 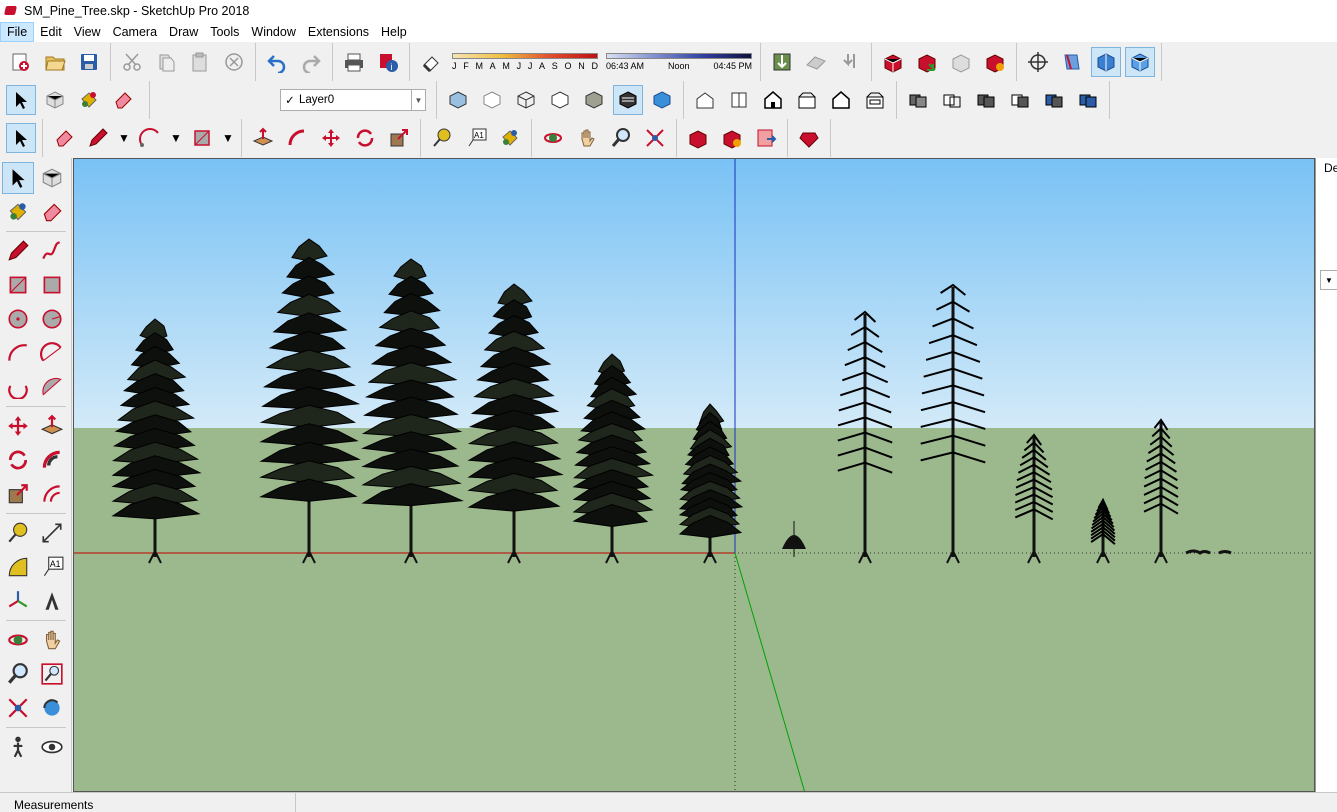 What do you see at coordinates (52, 285) in the screenshot?
I see `rotated-rectangle-tool` at bounding box center [52, 285].